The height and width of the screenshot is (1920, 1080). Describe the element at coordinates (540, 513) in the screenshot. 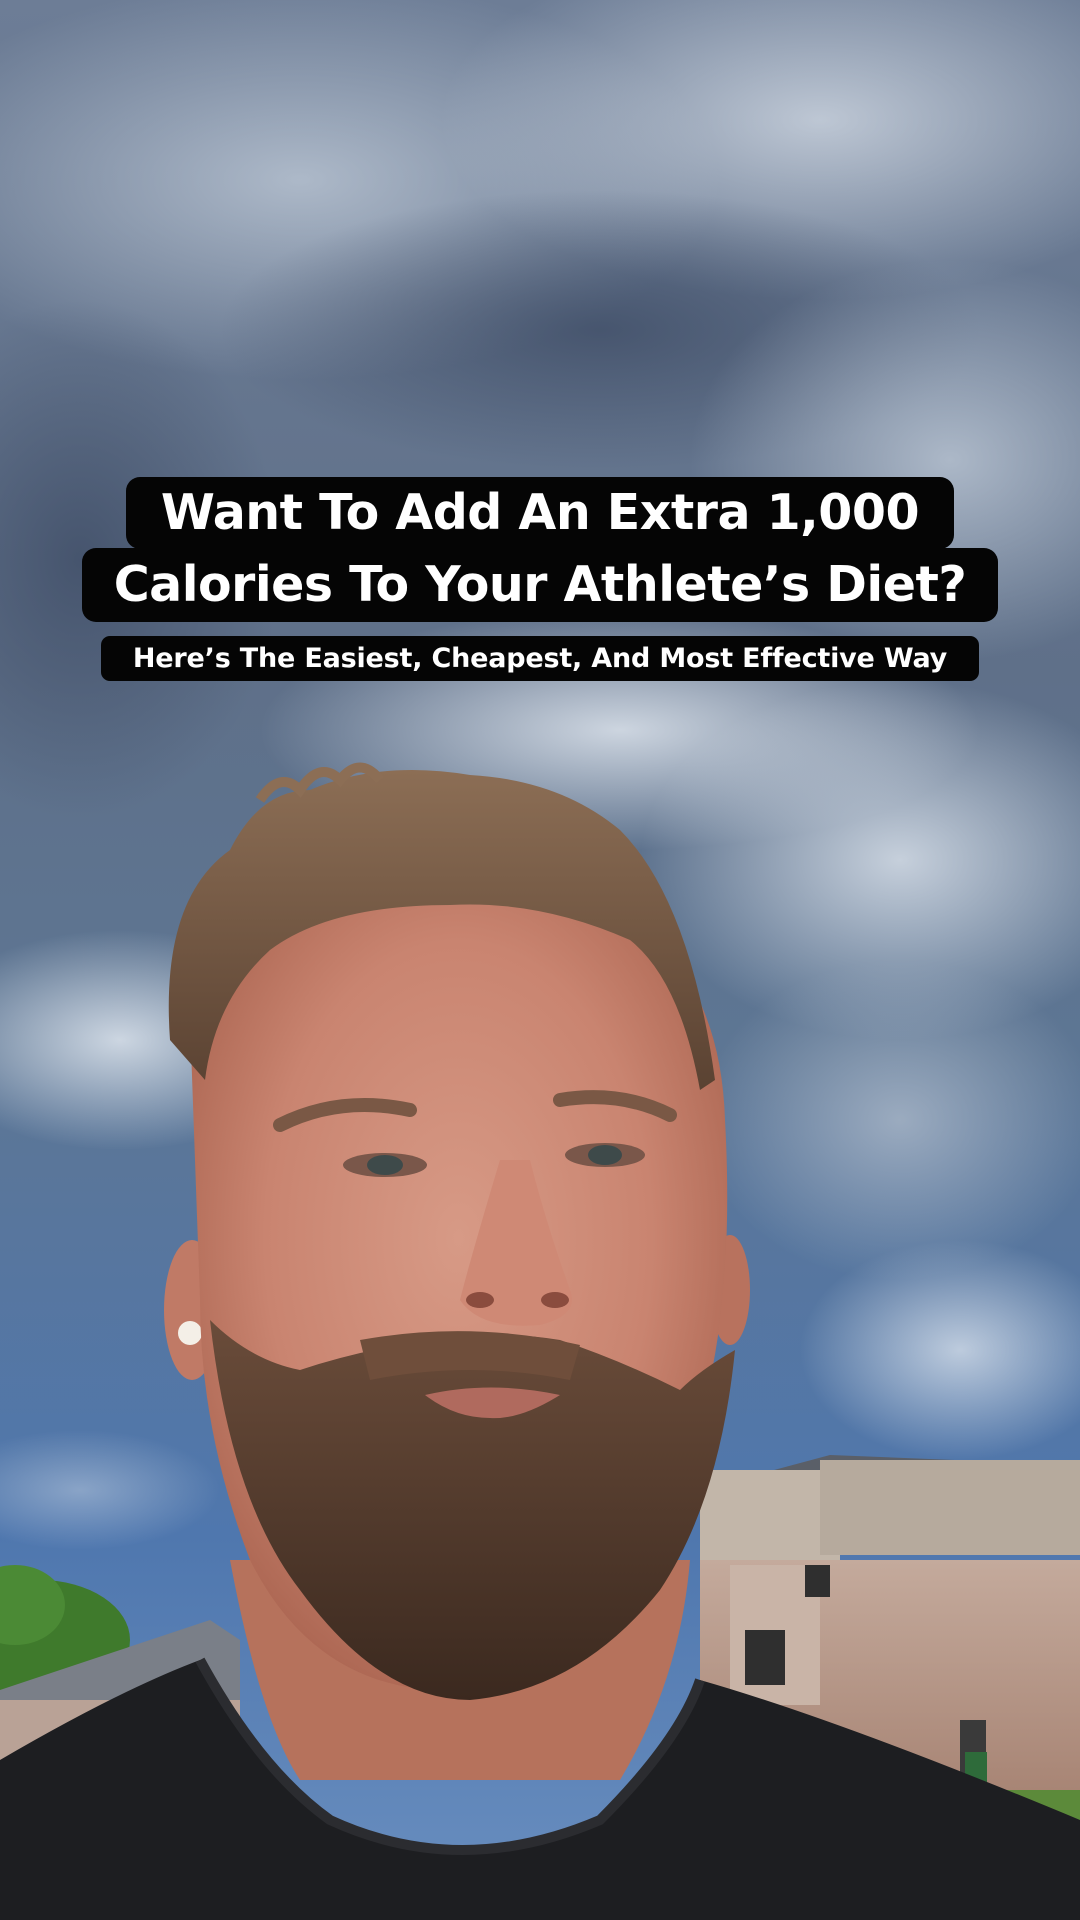

I see `caption-title-line-1: Want To Add An Extra 1,000` at that location.